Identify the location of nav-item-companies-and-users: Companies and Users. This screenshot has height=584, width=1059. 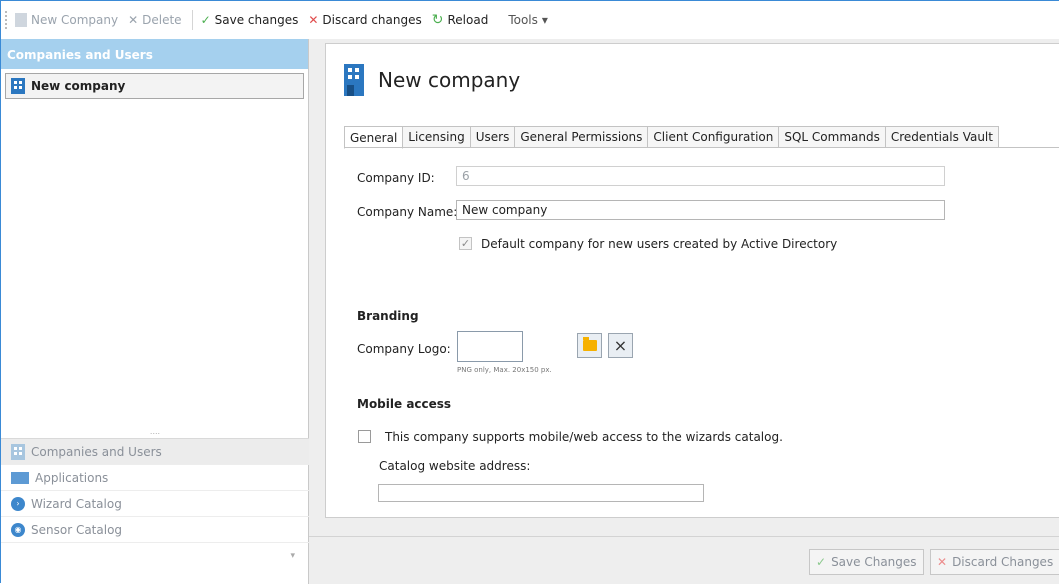
(155, 452).